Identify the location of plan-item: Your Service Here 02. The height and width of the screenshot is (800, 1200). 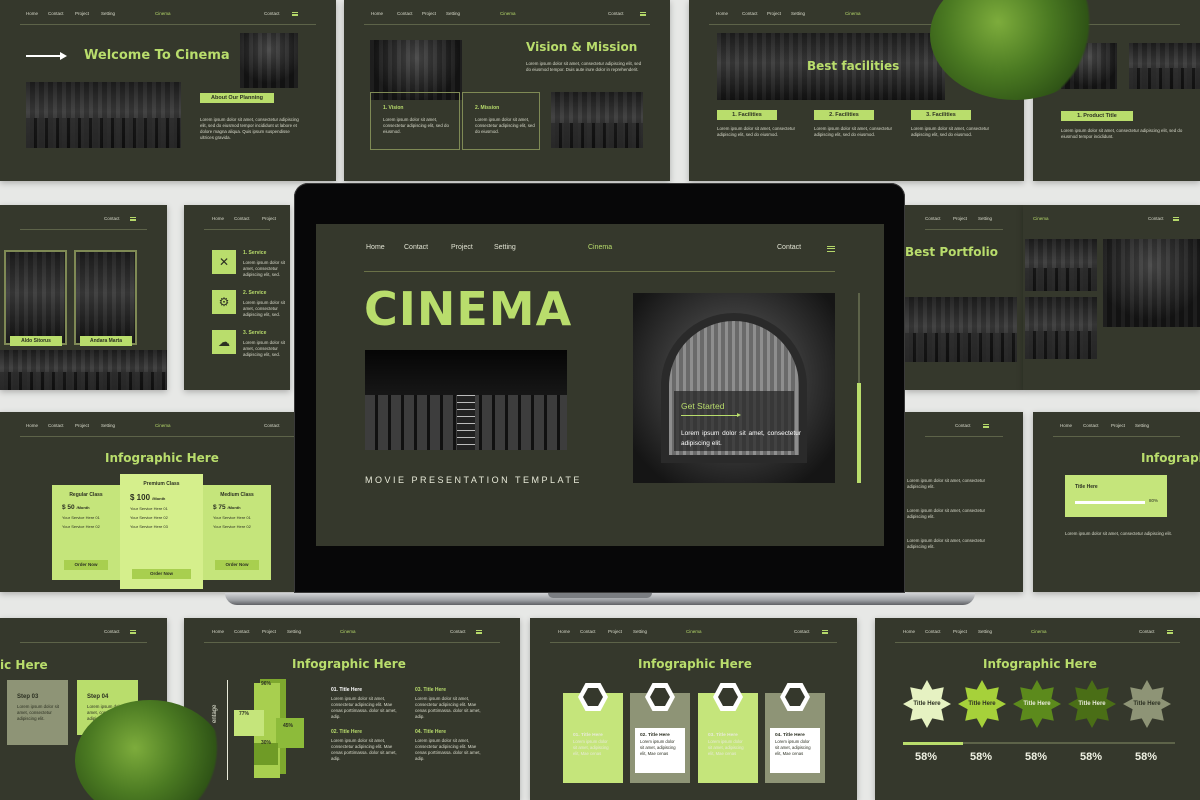
(81, 526).